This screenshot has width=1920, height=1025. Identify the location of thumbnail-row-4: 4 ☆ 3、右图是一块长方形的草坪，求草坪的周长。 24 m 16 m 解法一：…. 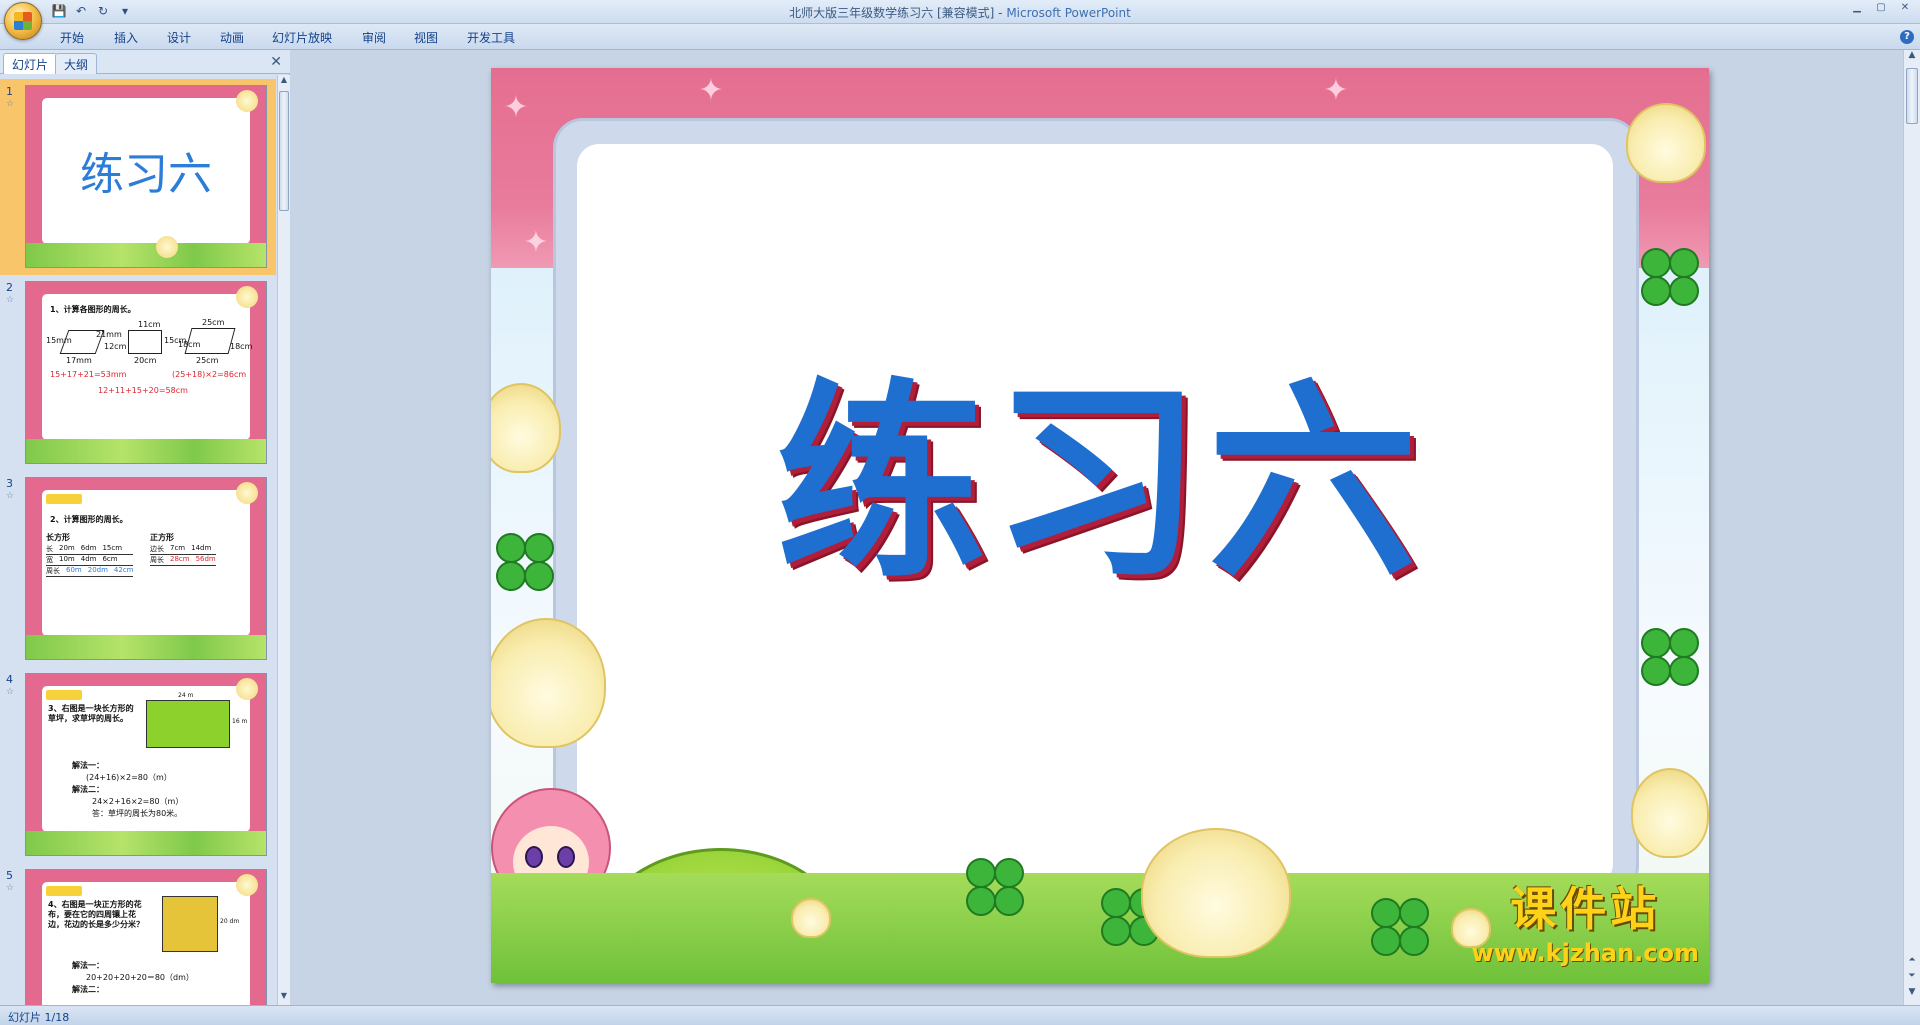
(138, 765).